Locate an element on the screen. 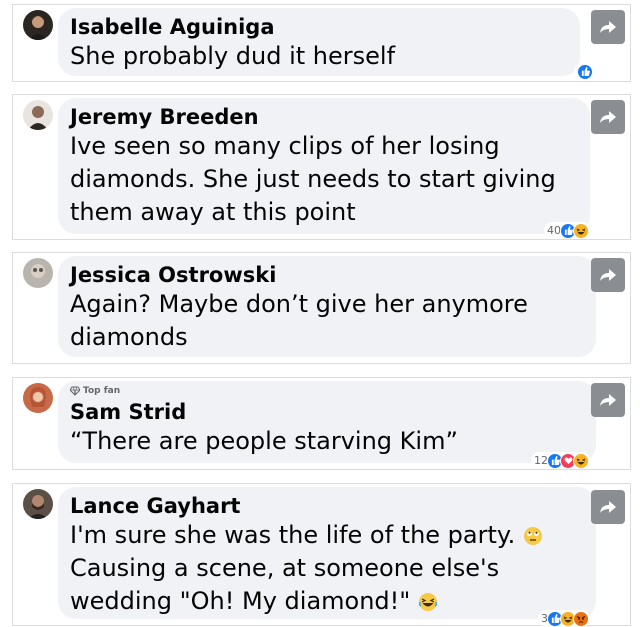  reaction-summary: 40 is located at coordinates (567, 230).